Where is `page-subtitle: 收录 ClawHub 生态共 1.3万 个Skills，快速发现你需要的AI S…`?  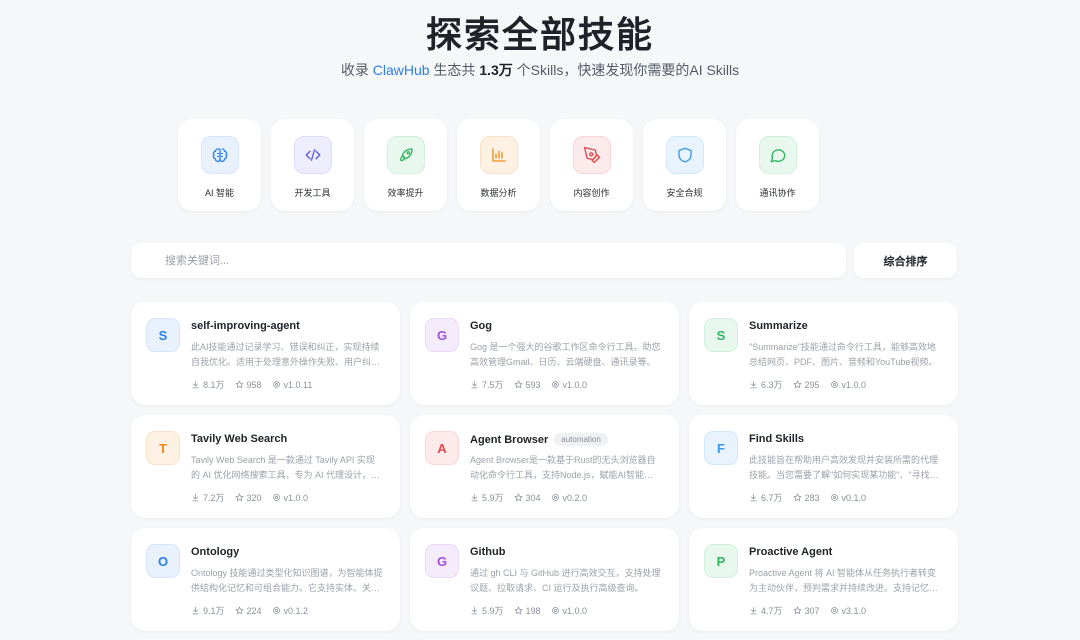
page-subtitle: 收录 ClawHub 生态共 1.3万 个Skills，快速发现你需要的AI S… is located at coordinates (540, 70).